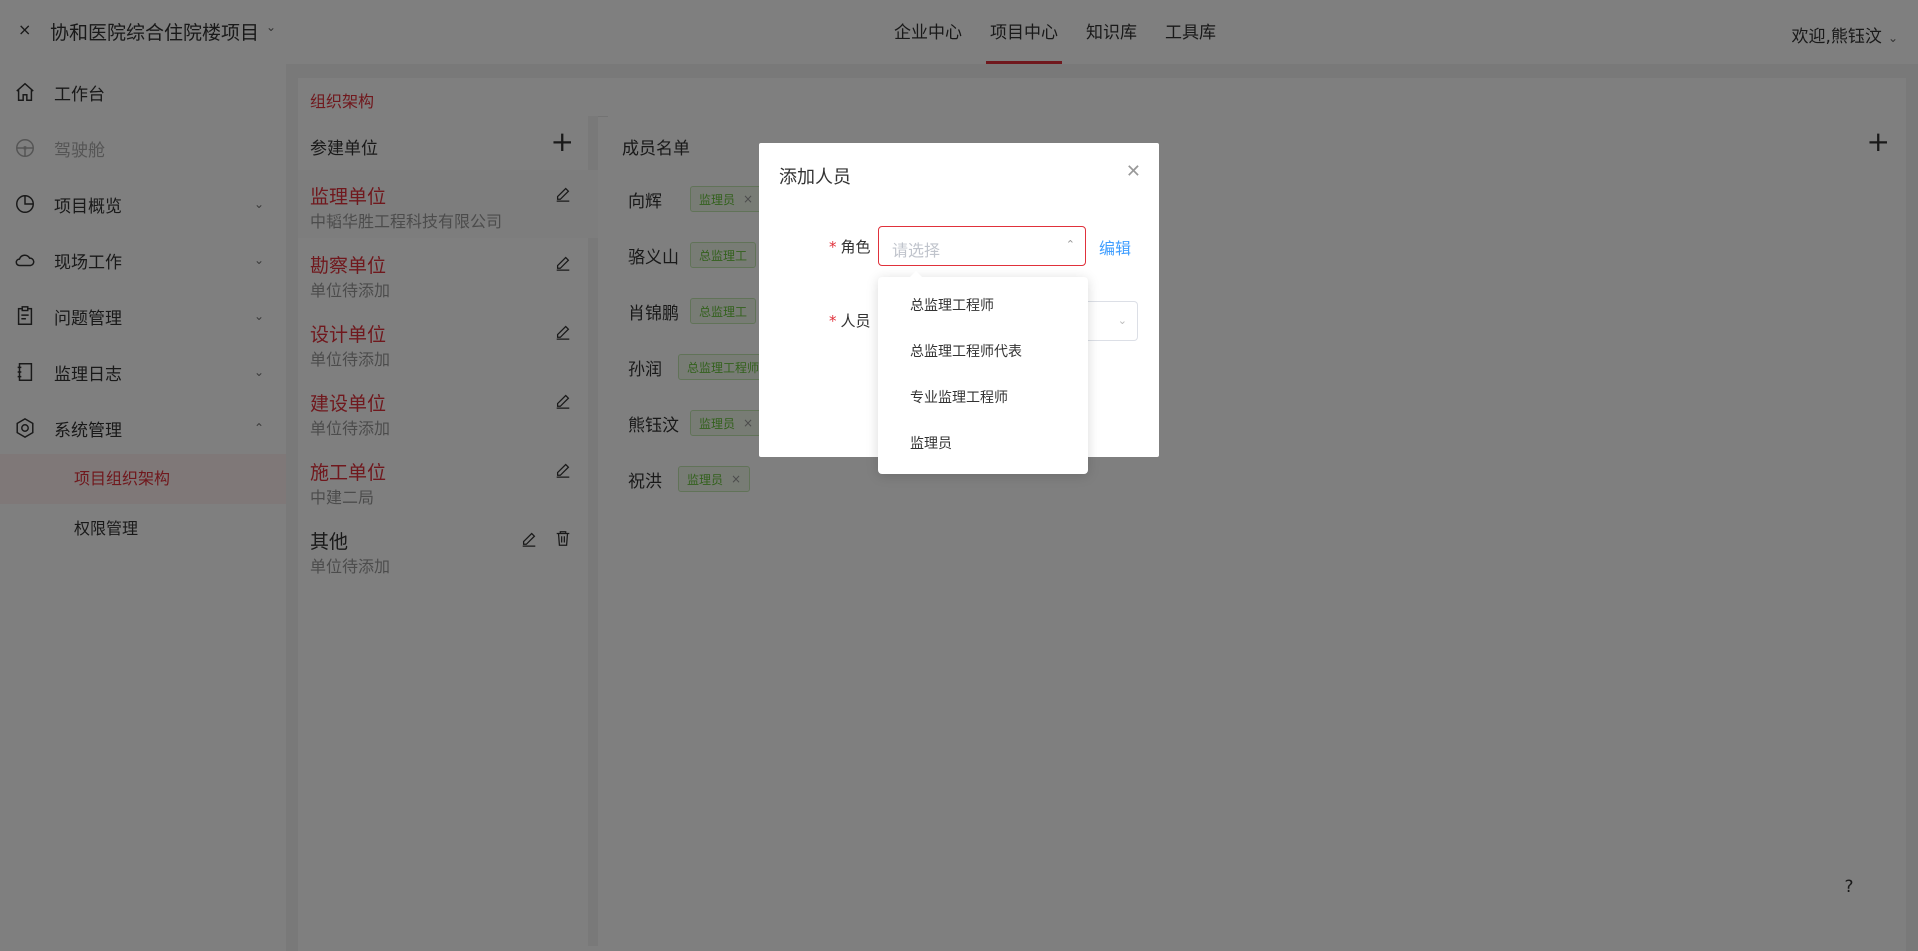  What do you see at coordinates (1133, 171) in the screenshot?
I see `close-icon: ✕` at bounding box center [1133, 171].